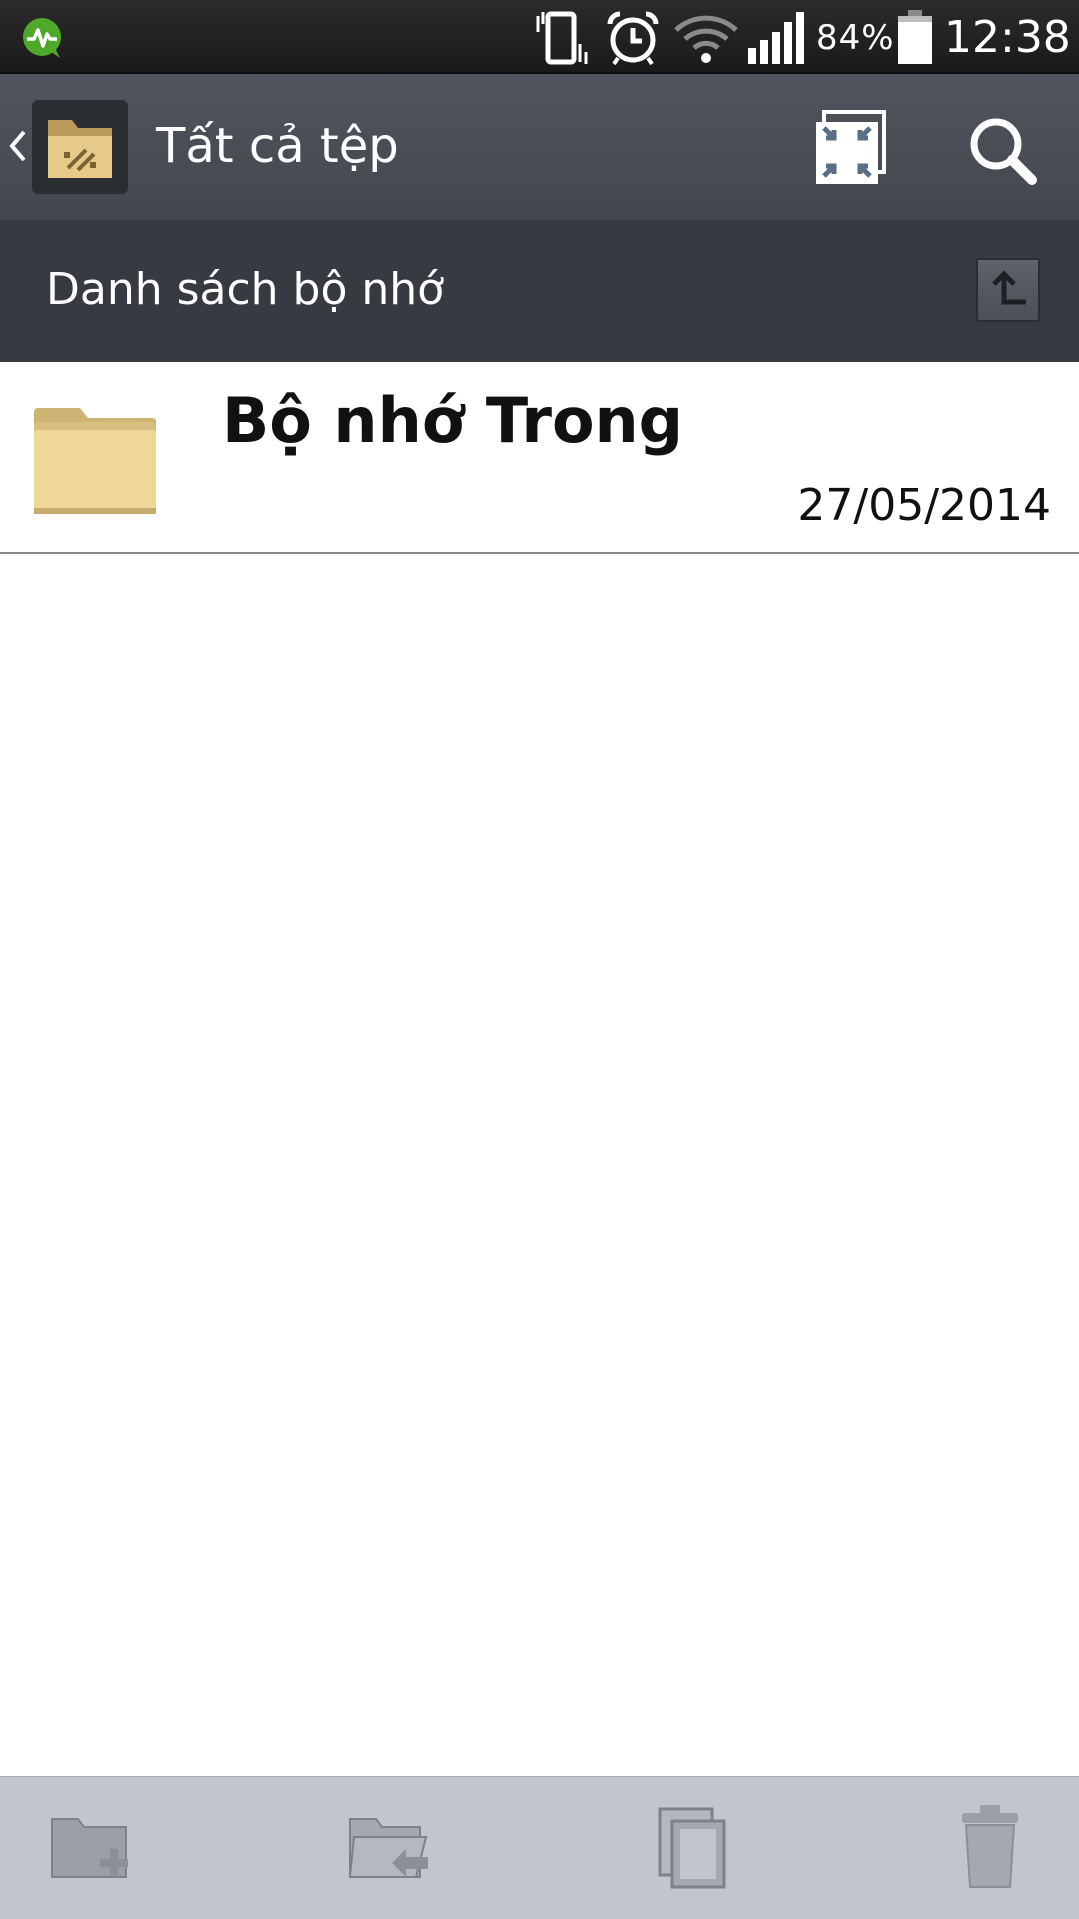  Describe the element at coordinates (245, 289) in the screenshot. I see `storage-list-title: Danh sách bộ nhớ` at that location.